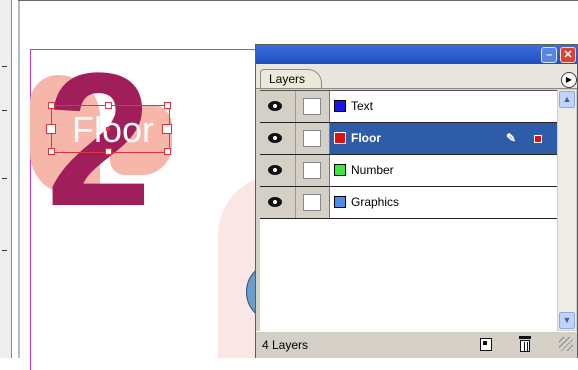 The image size is (578, 370). Describe the element at coordinates (375, 202) in the screenshot. I see `layer-label: Graphics` at that location.